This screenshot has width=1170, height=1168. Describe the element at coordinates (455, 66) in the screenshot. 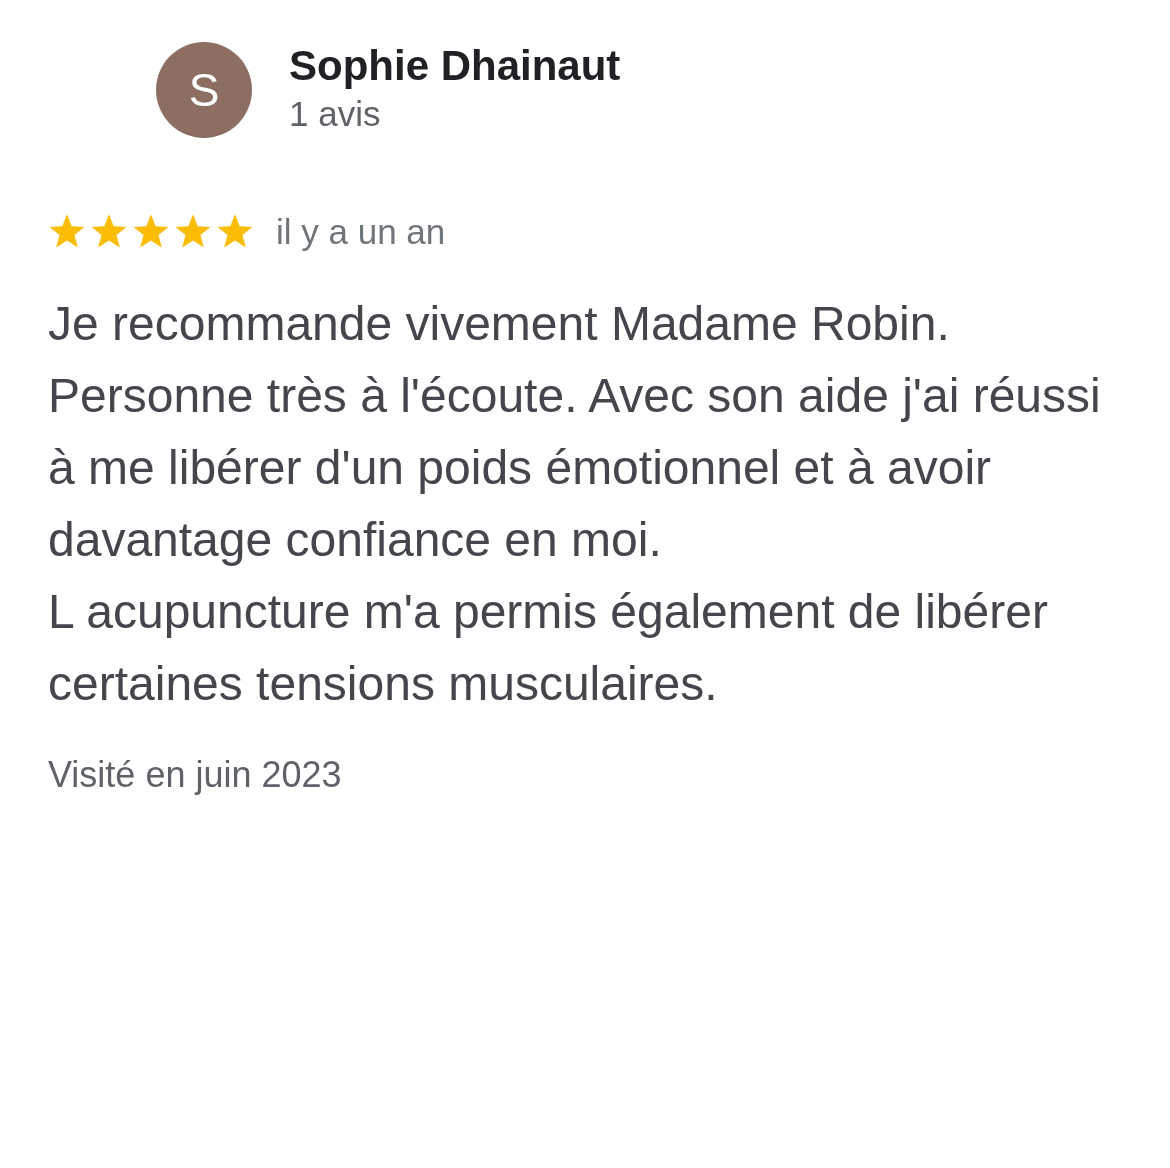

I see `reviewer-name: Sophie Dhainaut` at that location.